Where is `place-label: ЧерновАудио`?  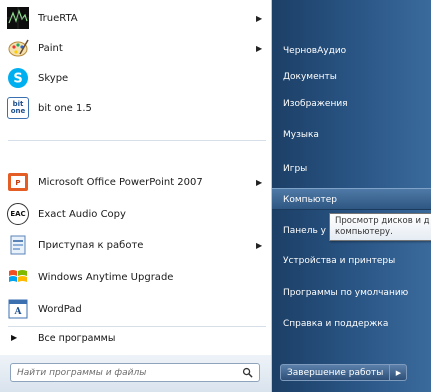 place-label: ЧерновАудио is located at coordinates (315, 51).